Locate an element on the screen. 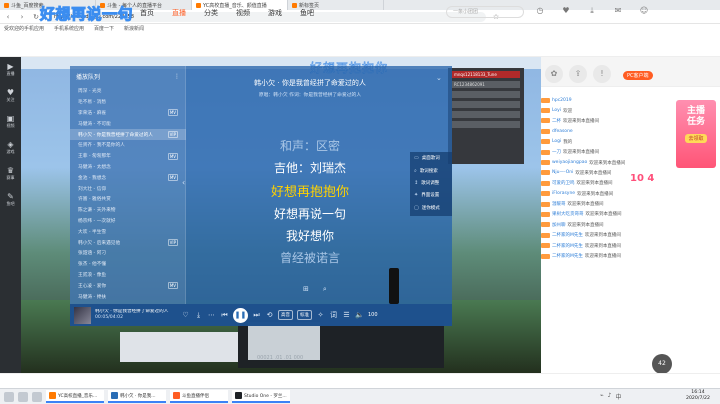 This screenshot has width=720, height=404. follow-icon: ♥ is located at coordinates (566, 11).